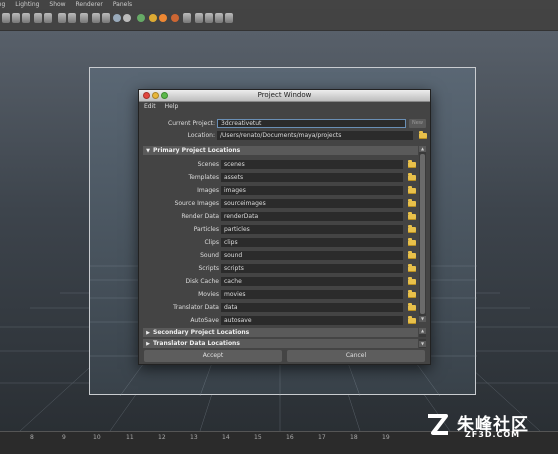 This screenshot has width=558, height=454. What do you see at coordinates (312, 164) in the screenshot?
I see `scenes-field: scenes` at bounding box center [312, 164].